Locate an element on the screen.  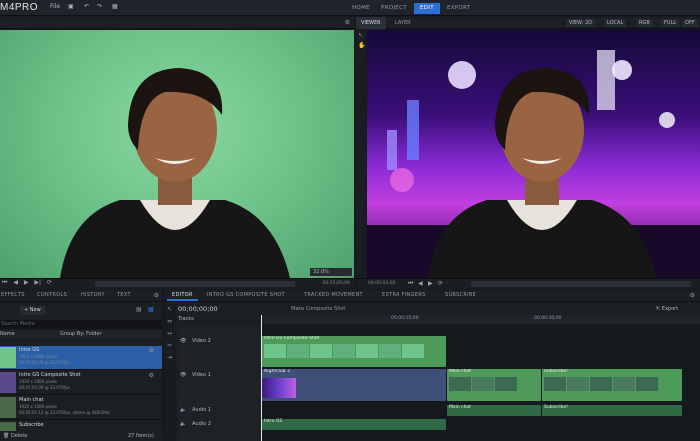
delete-label: Delete is located at coordinates (19, 436).